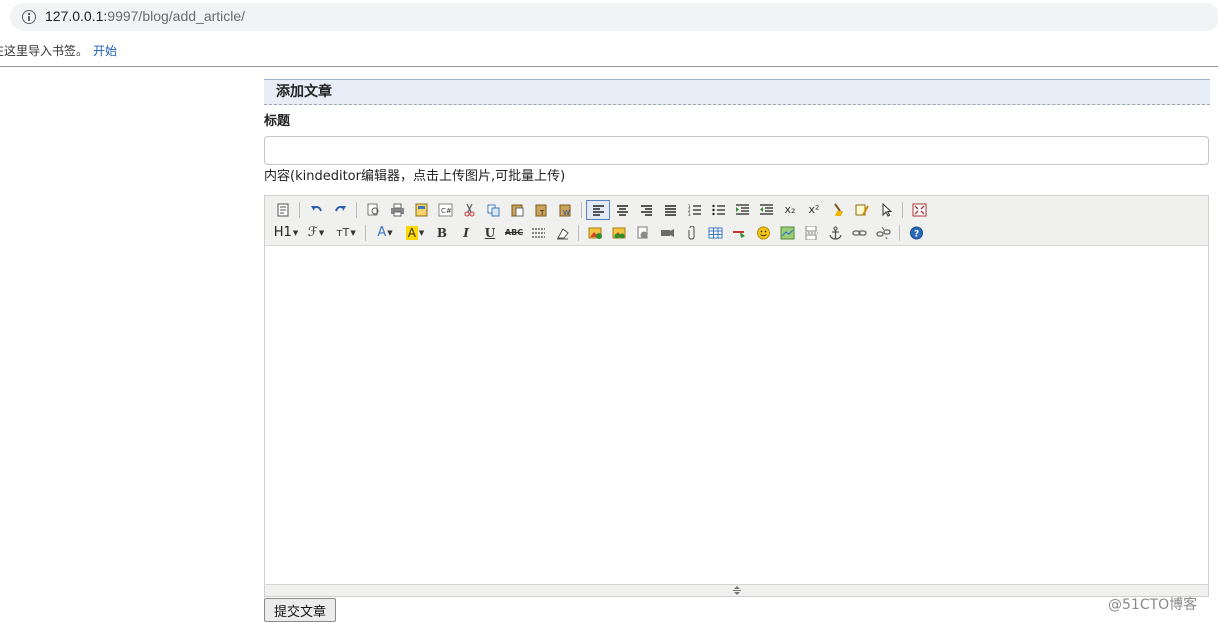  I want to click on print-icon, so click(397, 210).